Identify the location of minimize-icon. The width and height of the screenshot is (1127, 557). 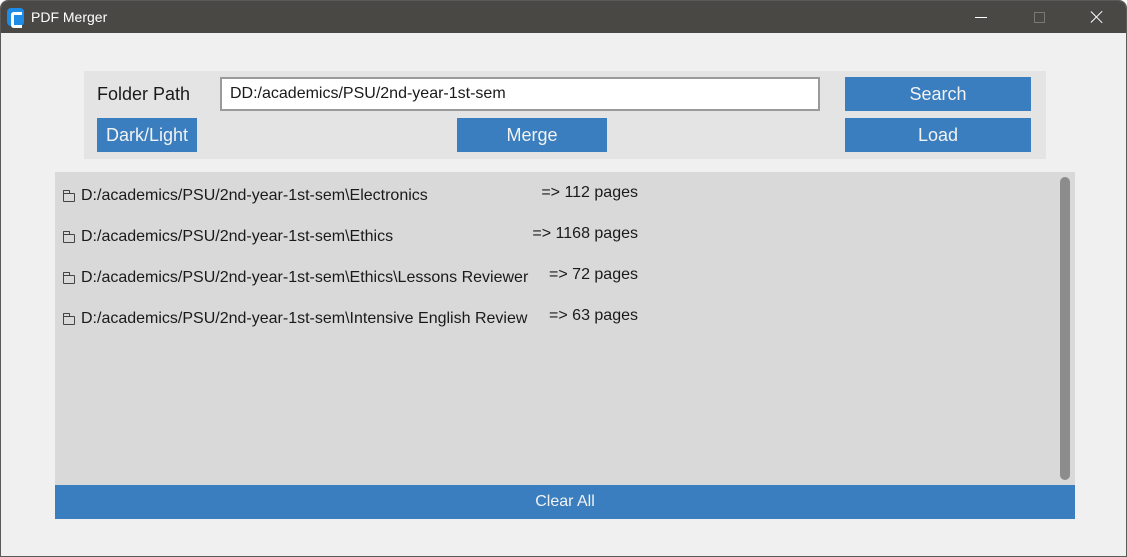
(981, 17).